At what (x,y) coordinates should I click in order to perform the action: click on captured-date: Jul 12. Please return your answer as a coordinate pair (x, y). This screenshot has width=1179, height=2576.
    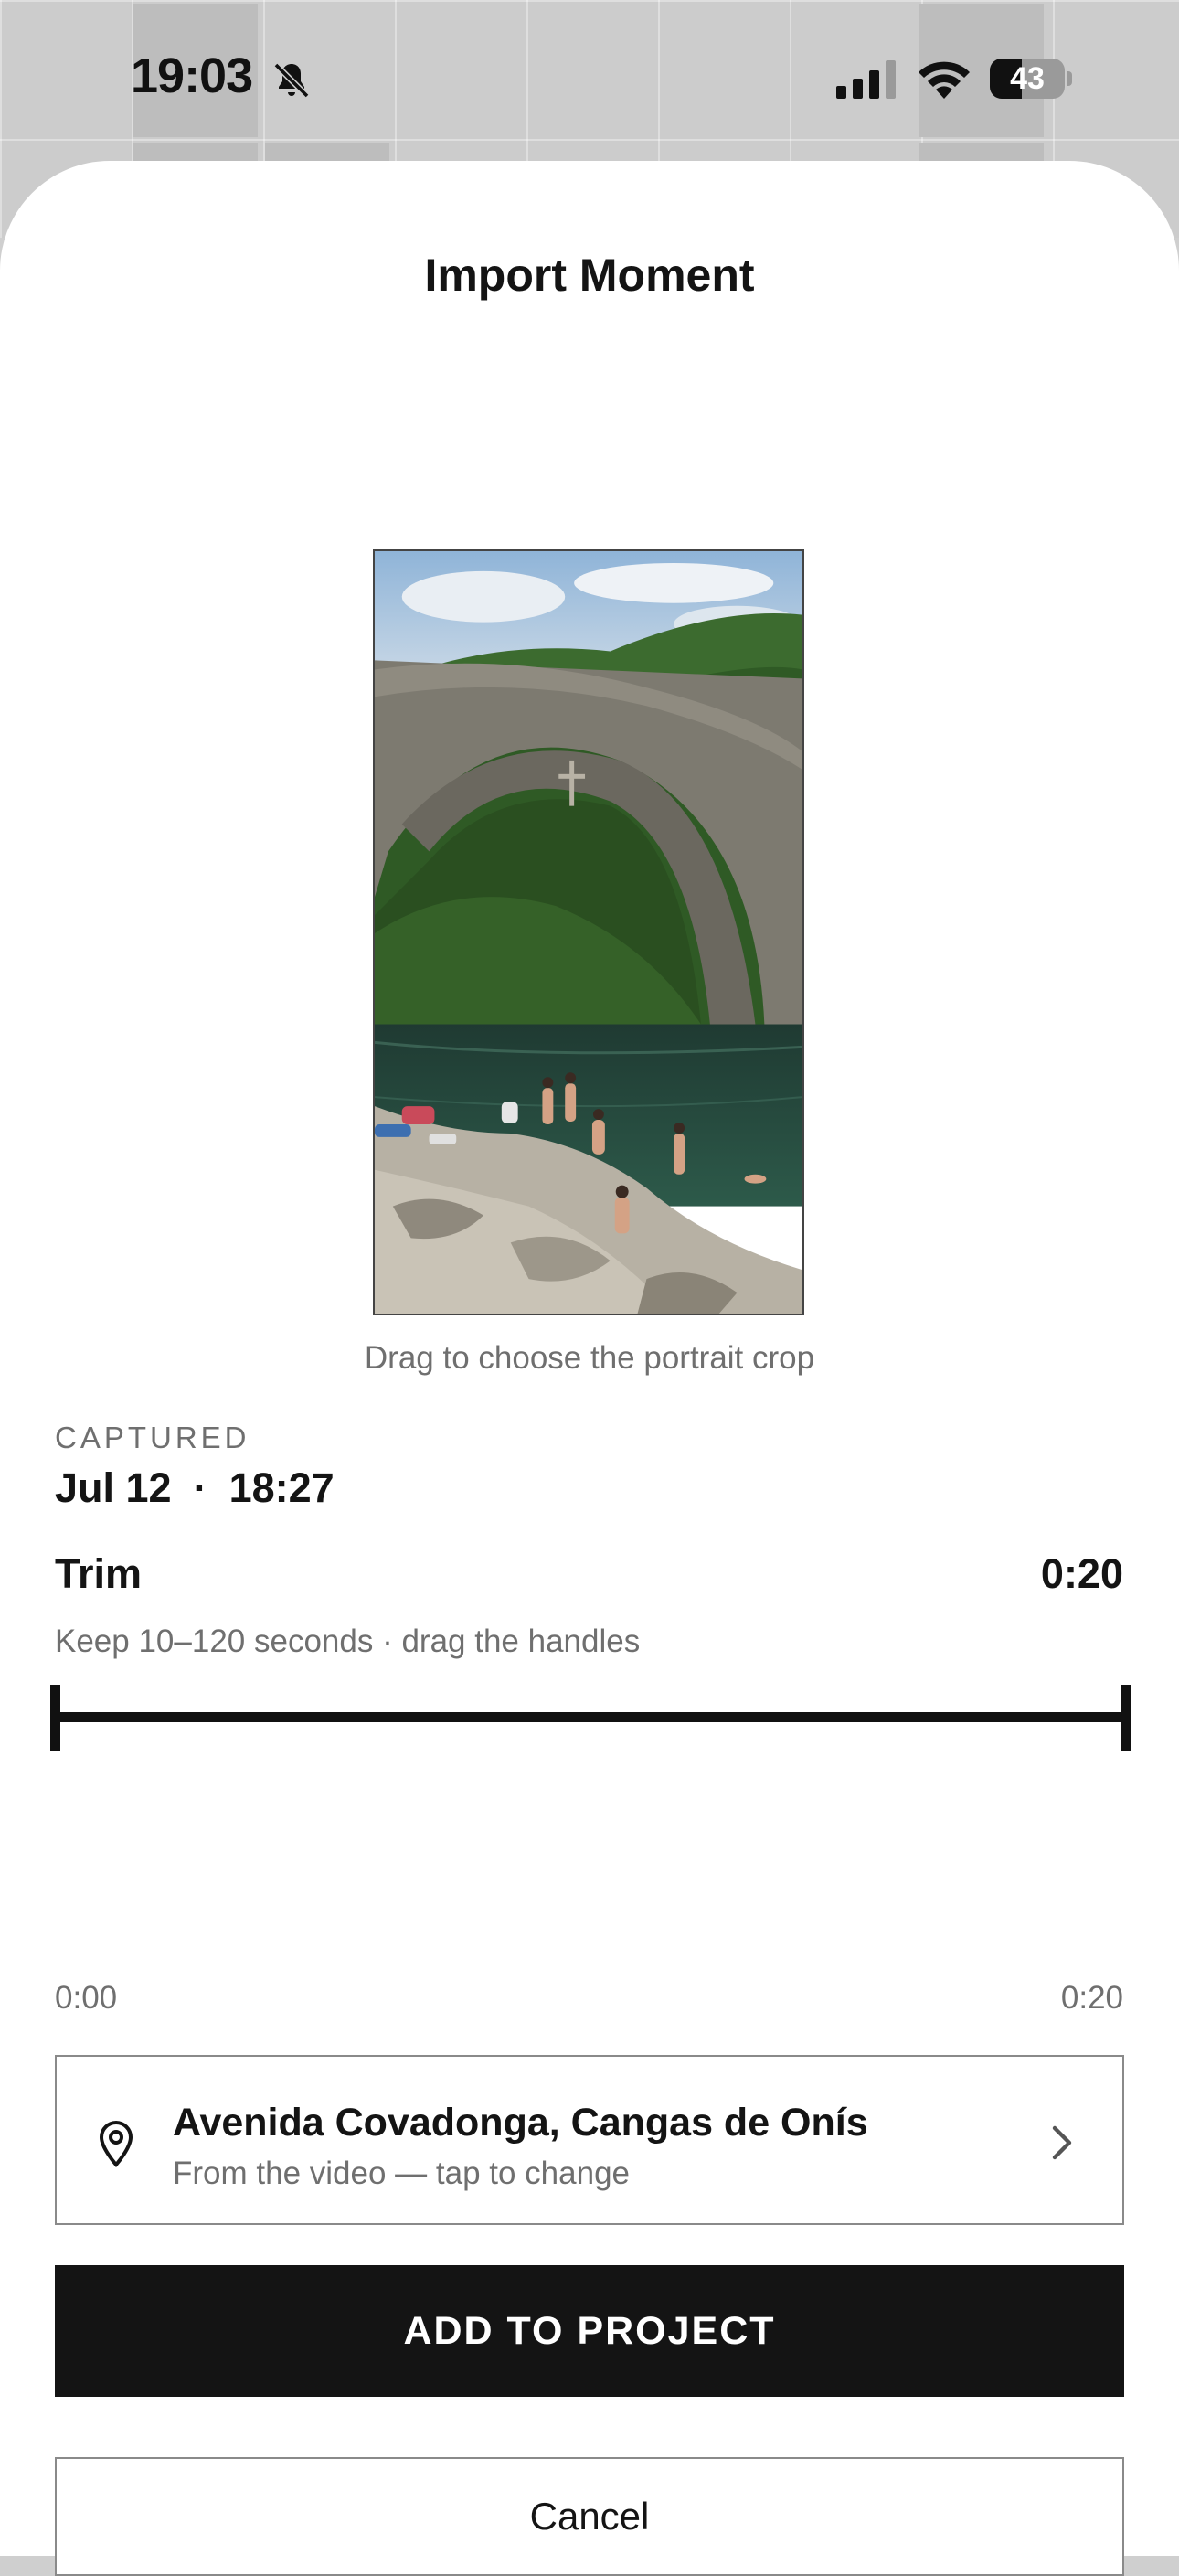
    Looking at the image, I should click on (113, 1487).